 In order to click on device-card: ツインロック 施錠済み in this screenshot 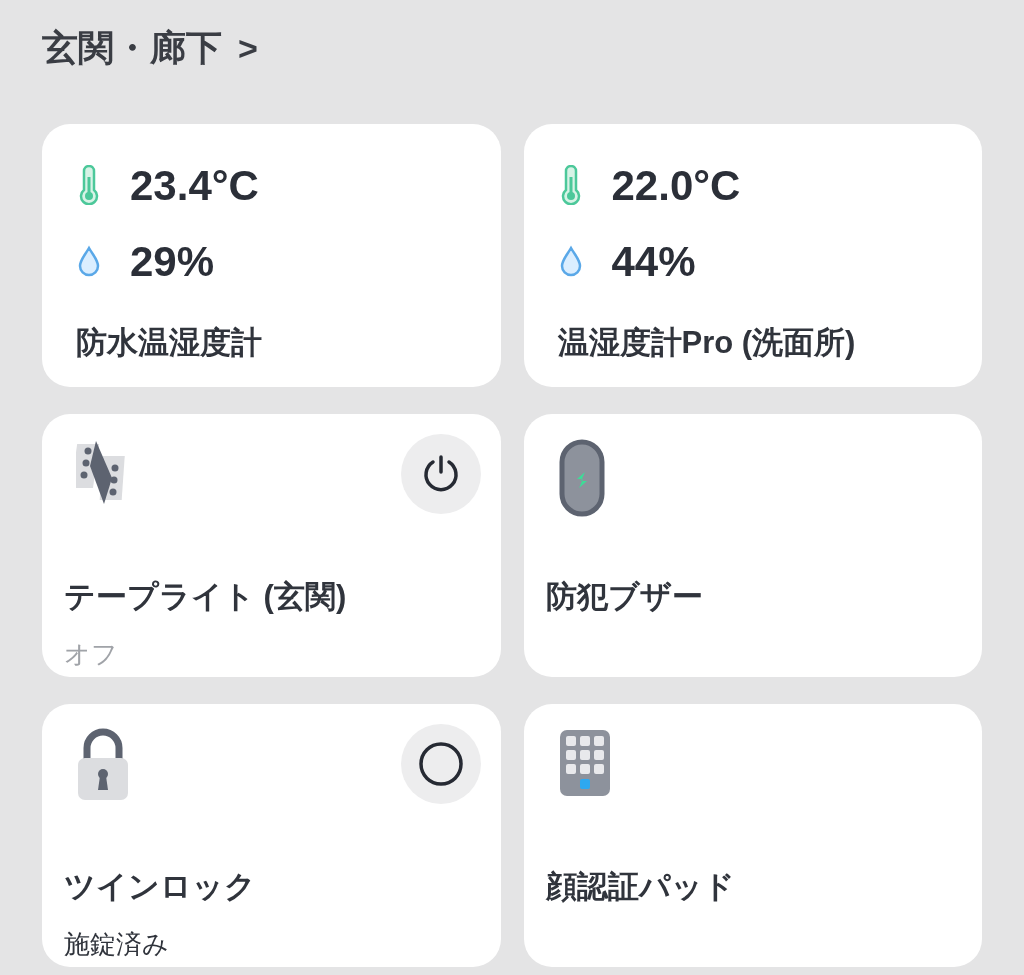, I will do `click(271, 835)`.